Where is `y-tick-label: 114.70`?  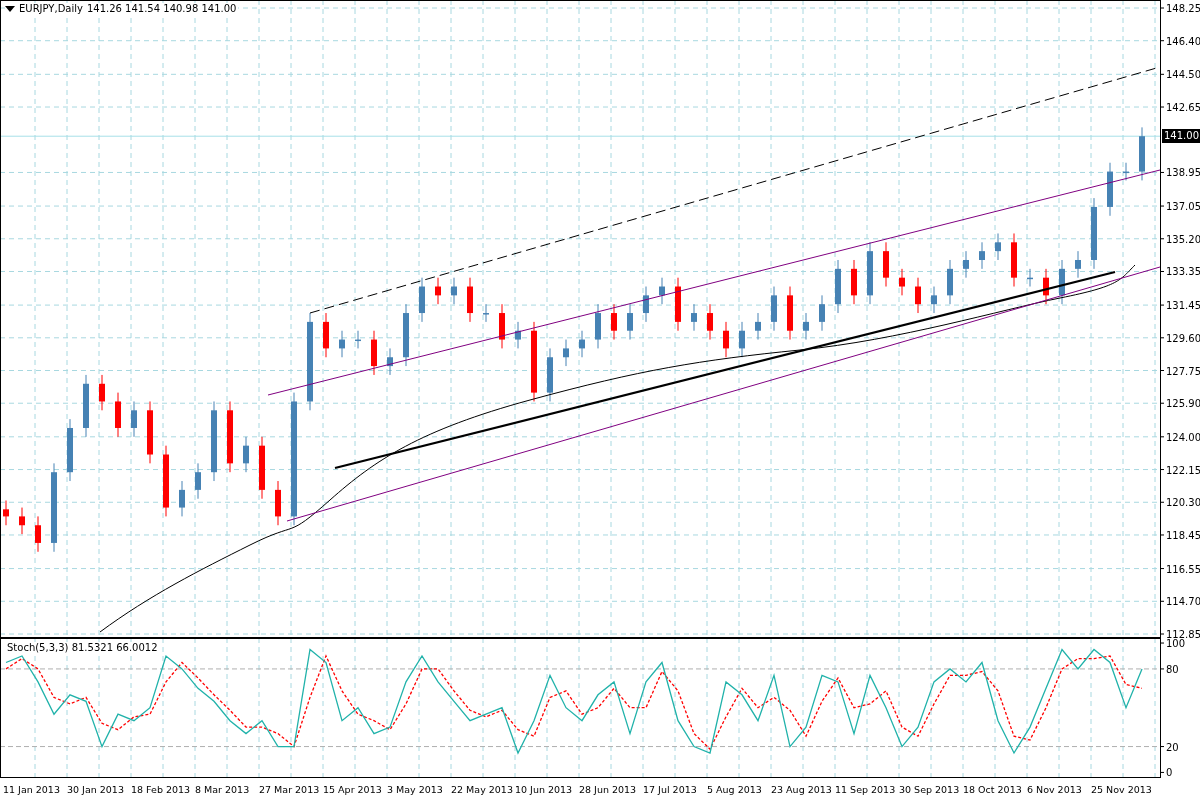 y-tick-label: 114.70 is located at coordinates (1183, 602).